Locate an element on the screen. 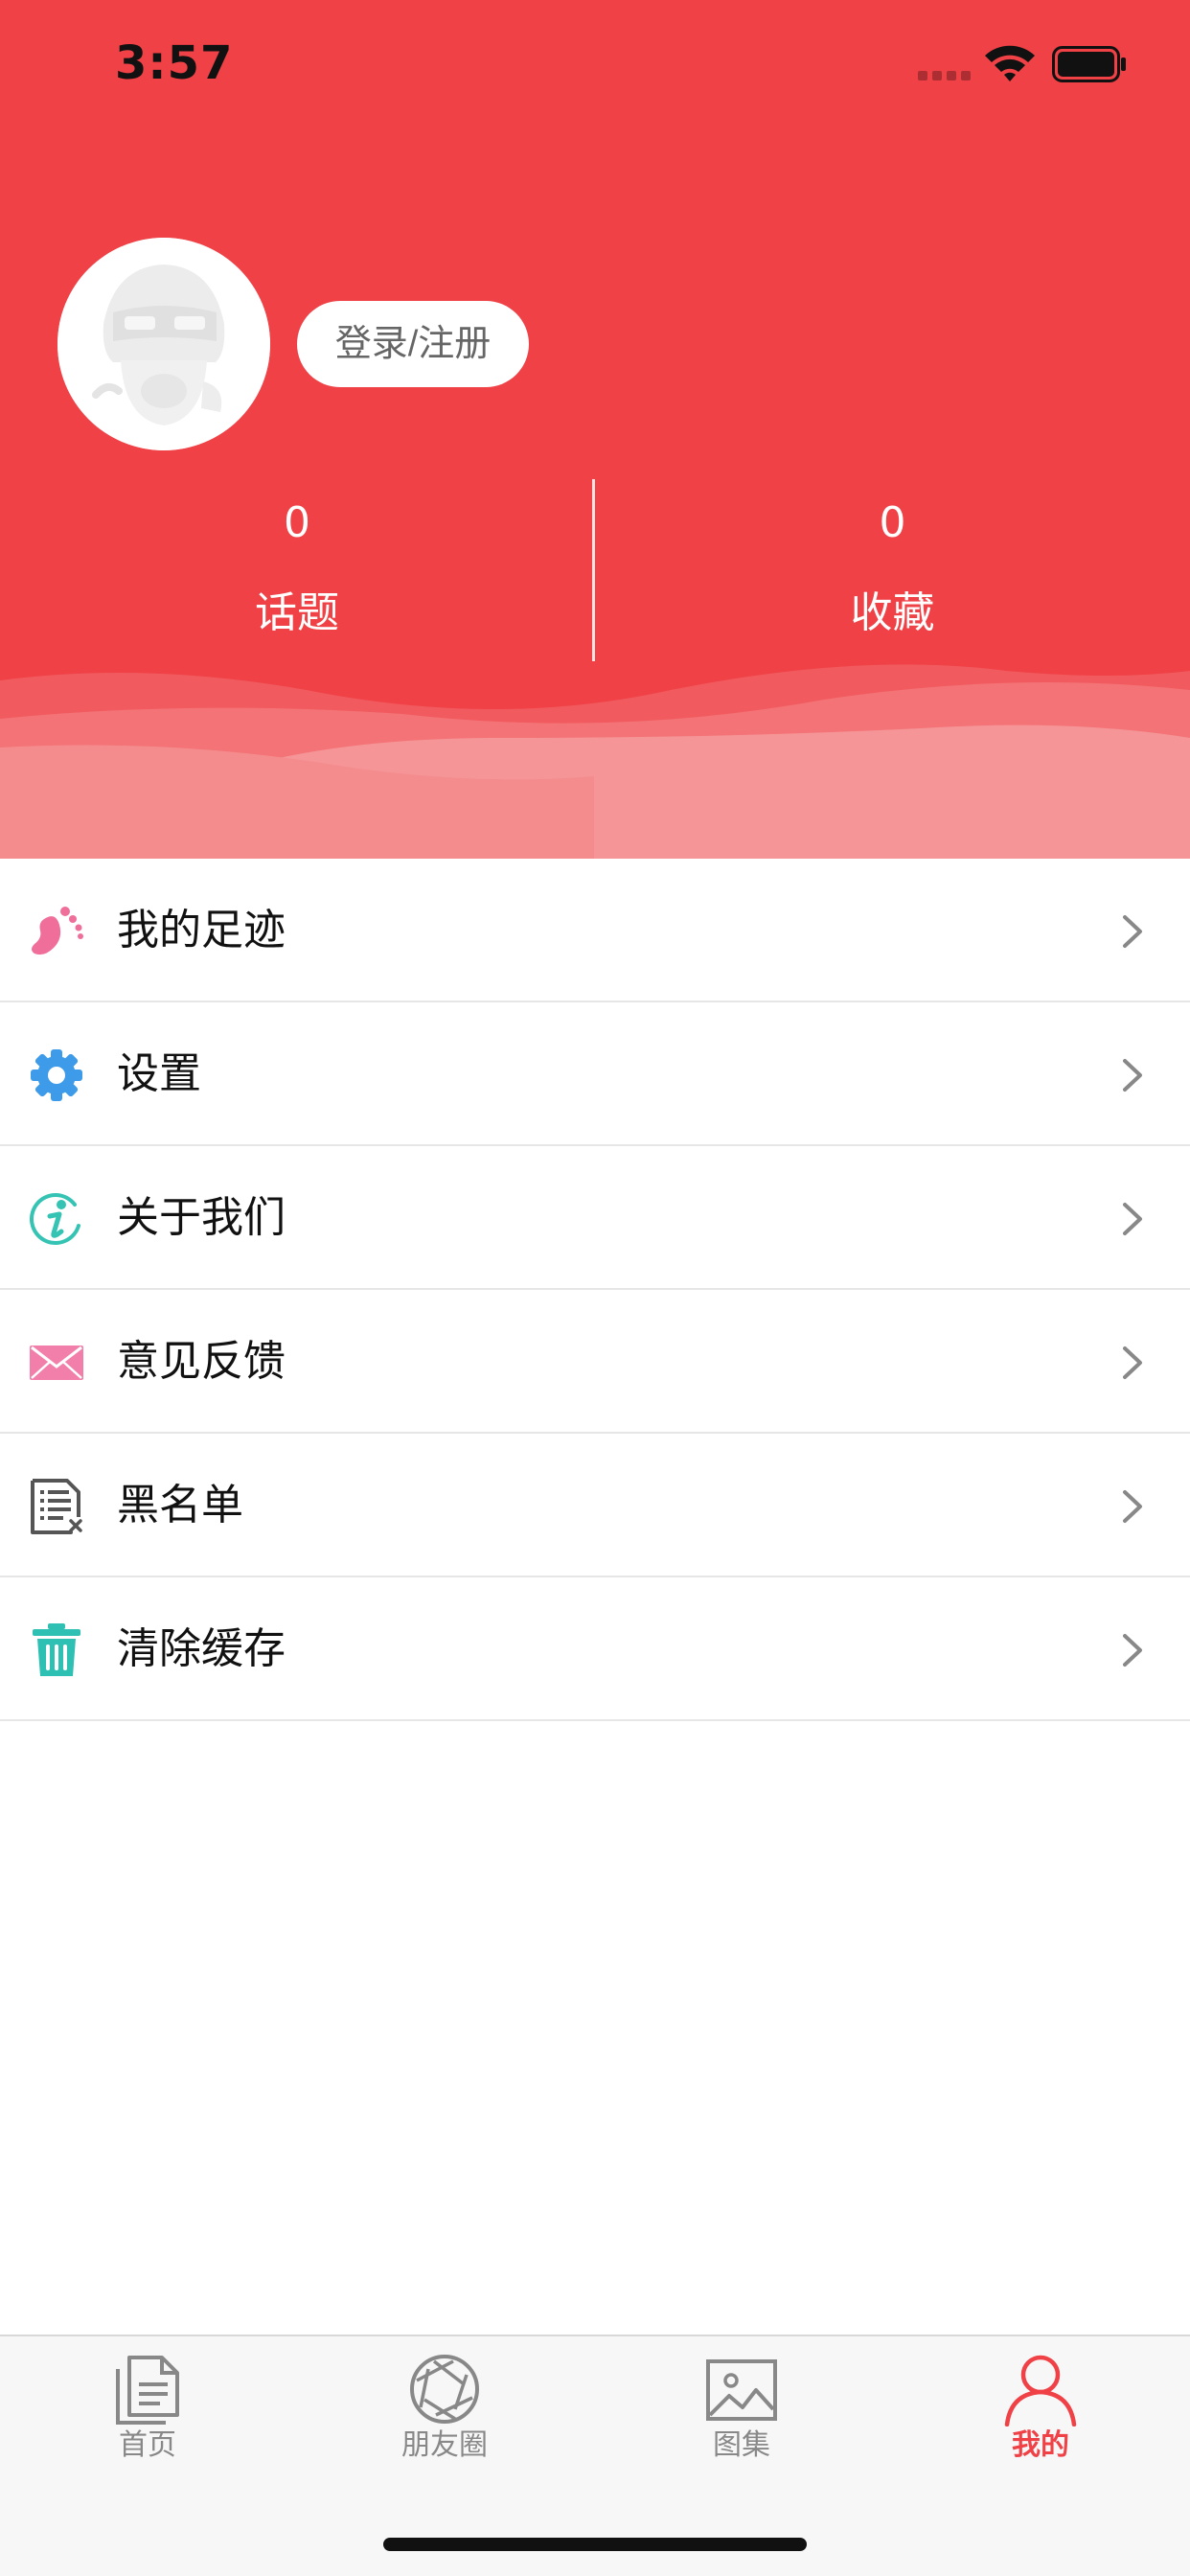  stat-favorites-count: 0 is located at coordinates (893, 522).